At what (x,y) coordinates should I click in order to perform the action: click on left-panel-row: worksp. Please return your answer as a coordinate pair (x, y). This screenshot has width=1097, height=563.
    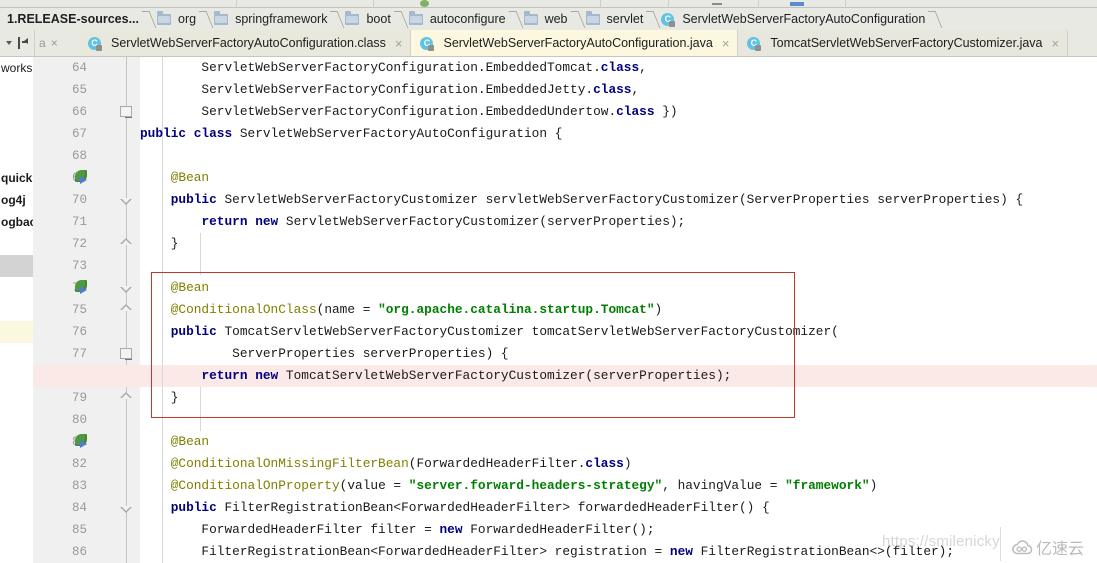
    Looking at the image, I should click on (16, 68).